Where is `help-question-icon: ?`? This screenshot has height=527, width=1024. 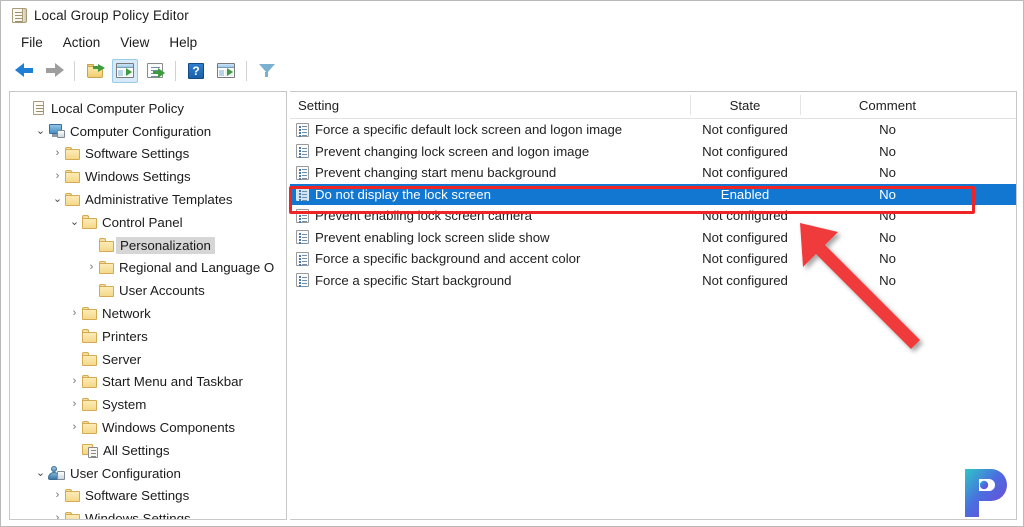 help-question-icon: ? is located at coordinates (196, 70).